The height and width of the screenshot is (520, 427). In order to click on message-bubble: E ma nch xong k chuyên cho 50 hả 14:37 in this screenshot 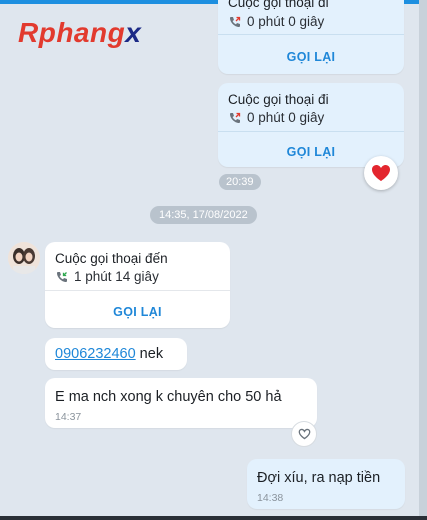, I will do `click(181, 403)`.